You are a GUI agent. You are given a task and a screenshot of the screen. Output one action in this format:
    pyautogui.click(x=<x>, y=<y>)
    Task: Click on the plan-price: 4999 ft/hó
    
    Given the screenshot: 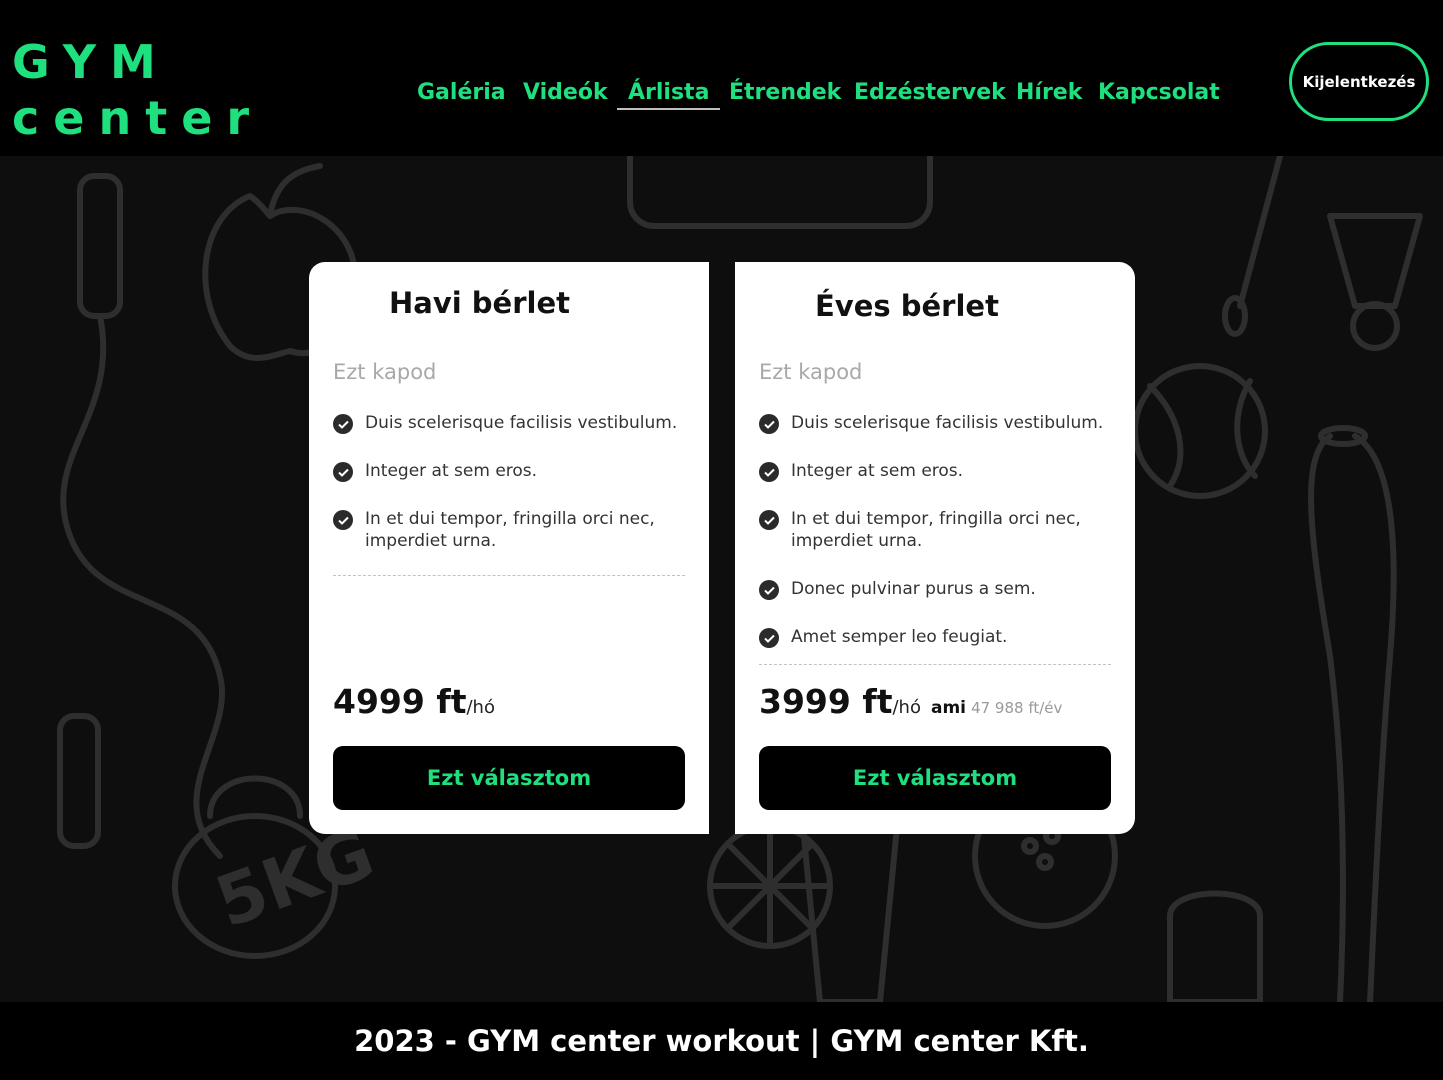 What is the action you would take?
    pyautogui.click(x=414, y=701)
    